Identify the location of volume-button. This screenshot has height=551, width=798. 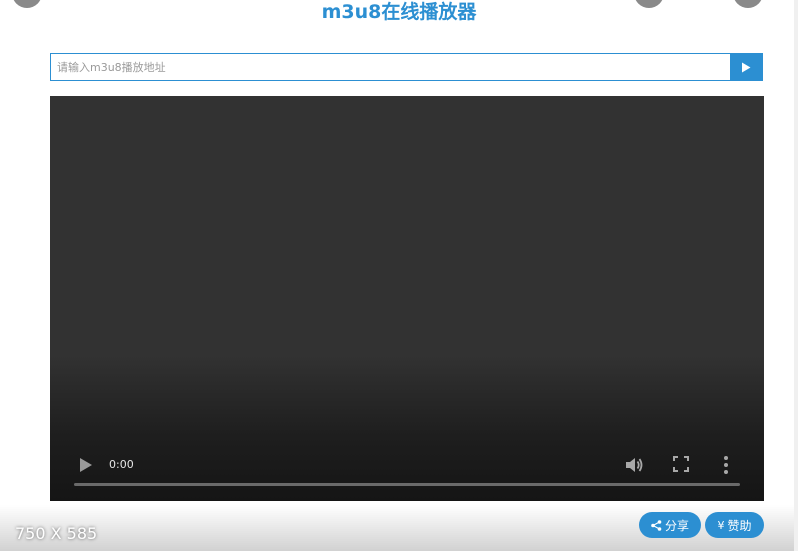
(634, 465).